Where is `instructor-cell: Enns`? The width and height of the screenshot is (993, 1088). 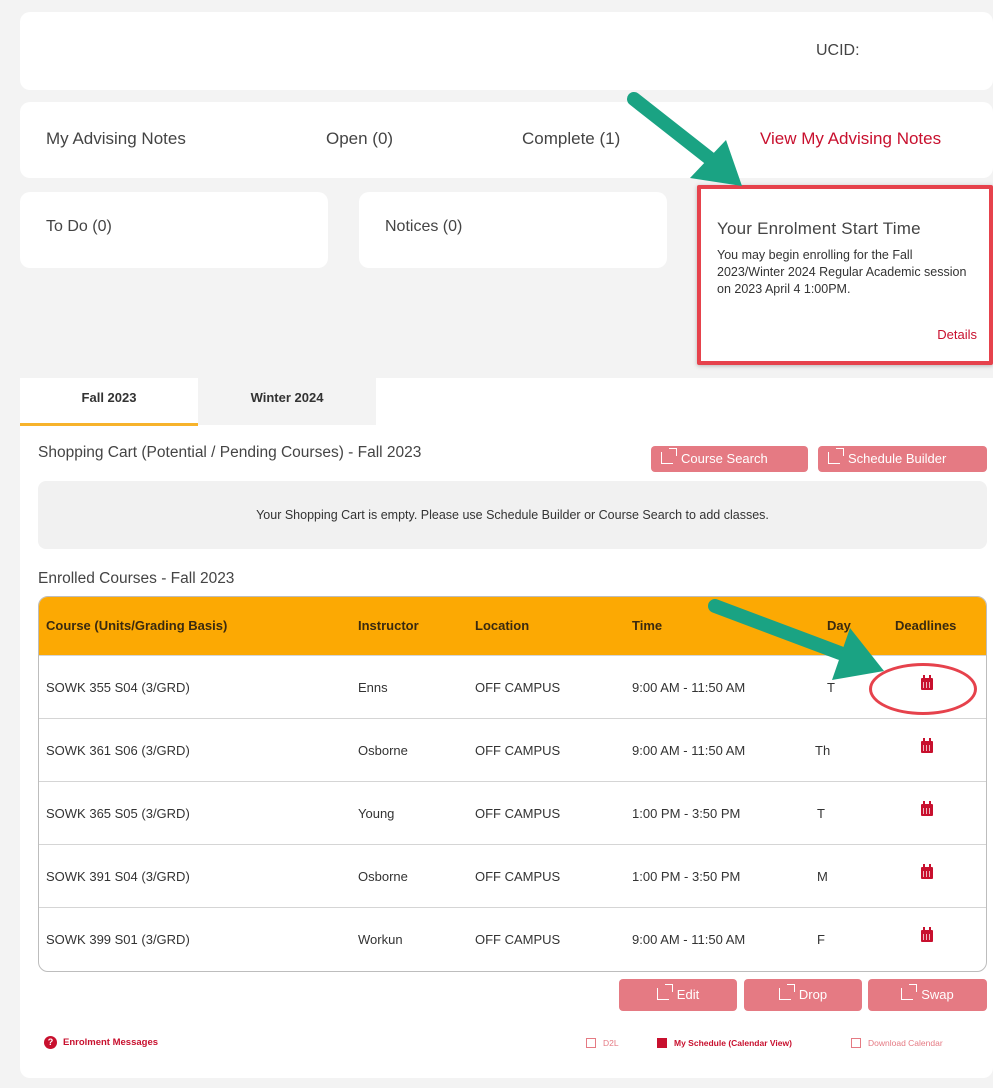 instructor-cell: Enns is located at coordinates (373, 687).